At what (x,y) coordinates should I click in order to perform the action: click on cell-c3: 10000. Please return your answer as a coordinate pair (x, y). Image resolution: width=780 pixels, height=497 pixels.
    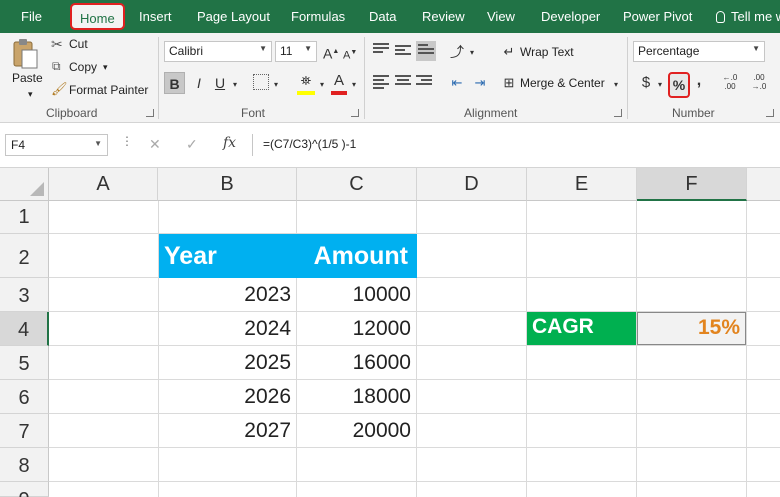
    Looking at the image, I should click on (357, 295).